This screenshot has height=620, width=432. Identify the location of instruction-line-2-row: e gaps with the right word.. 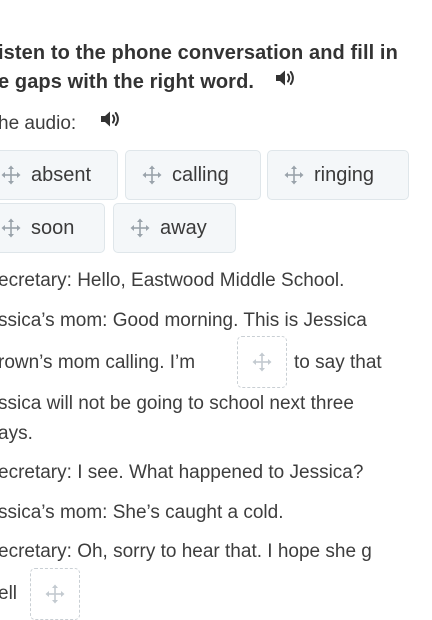
(148, 81).